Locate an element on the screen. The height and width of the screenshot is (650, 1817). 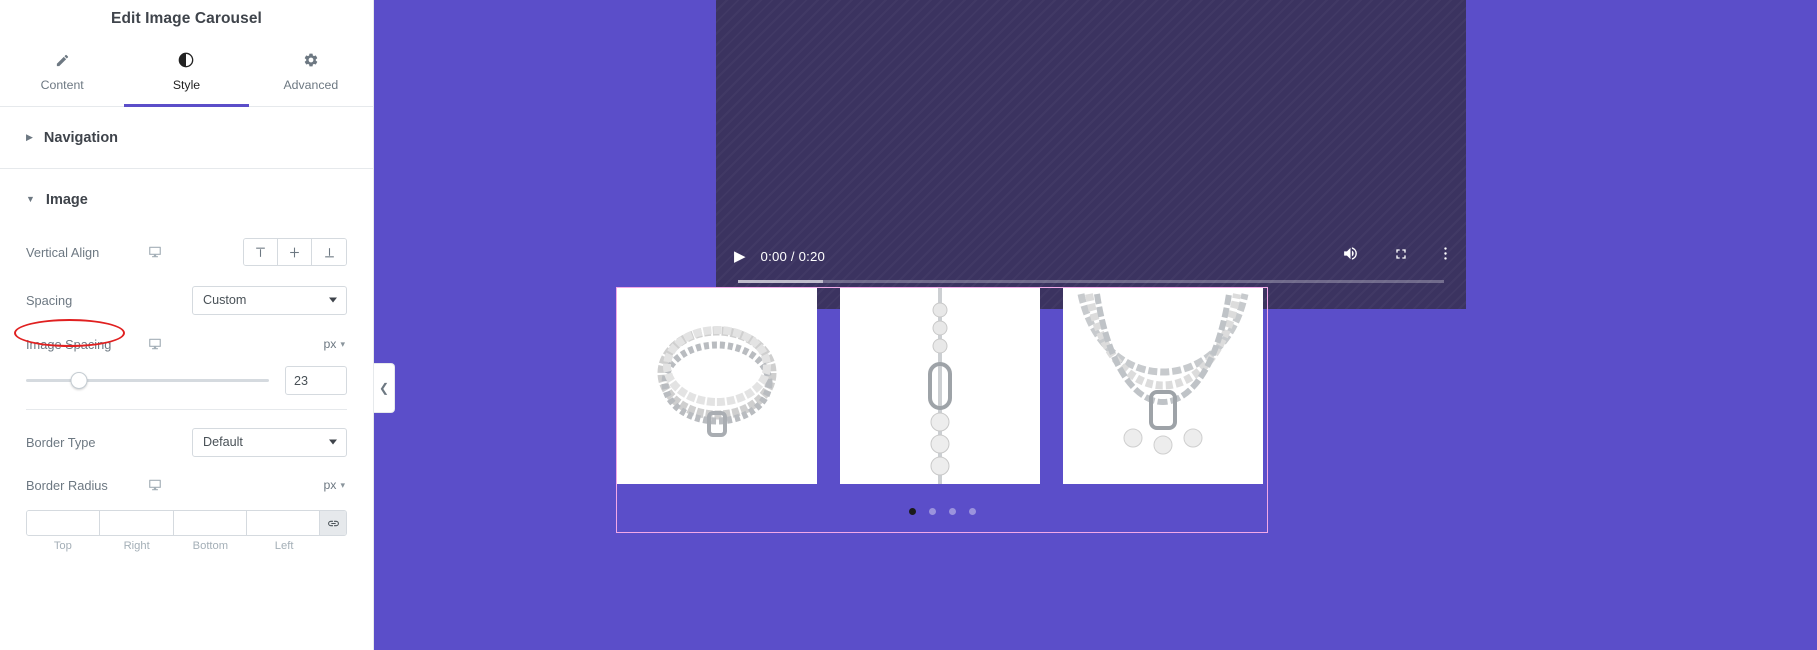
link-icon is located at coordinates (333, 523).